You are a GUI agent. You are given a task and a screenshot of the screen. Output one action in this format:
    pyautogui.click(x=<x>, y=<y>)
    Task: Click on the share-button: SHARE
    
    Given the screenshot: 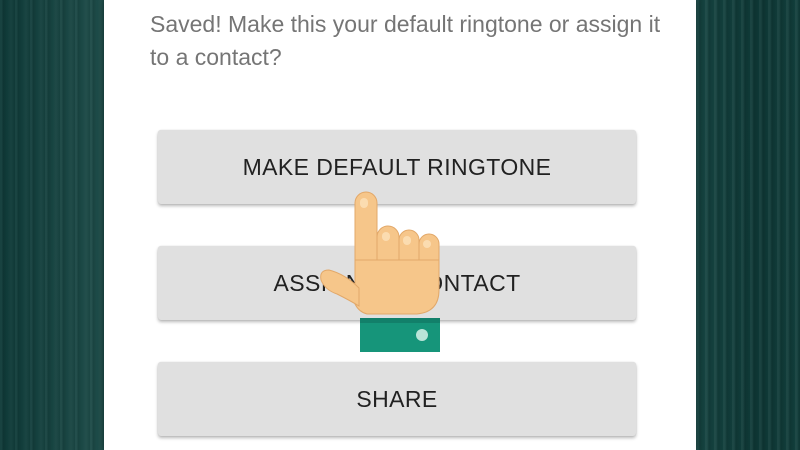 What is the action you would take?
    pyautogui.click(x=397, y=399)
    